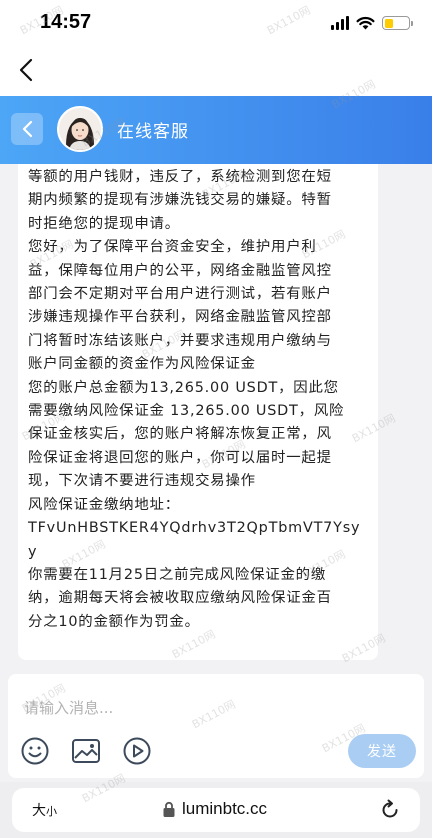 The height and width of the screenshot is (838, 432). Describe the element at coordinates (216, 23) in the screenshot. I see `status-bar: 14:57` at that location.